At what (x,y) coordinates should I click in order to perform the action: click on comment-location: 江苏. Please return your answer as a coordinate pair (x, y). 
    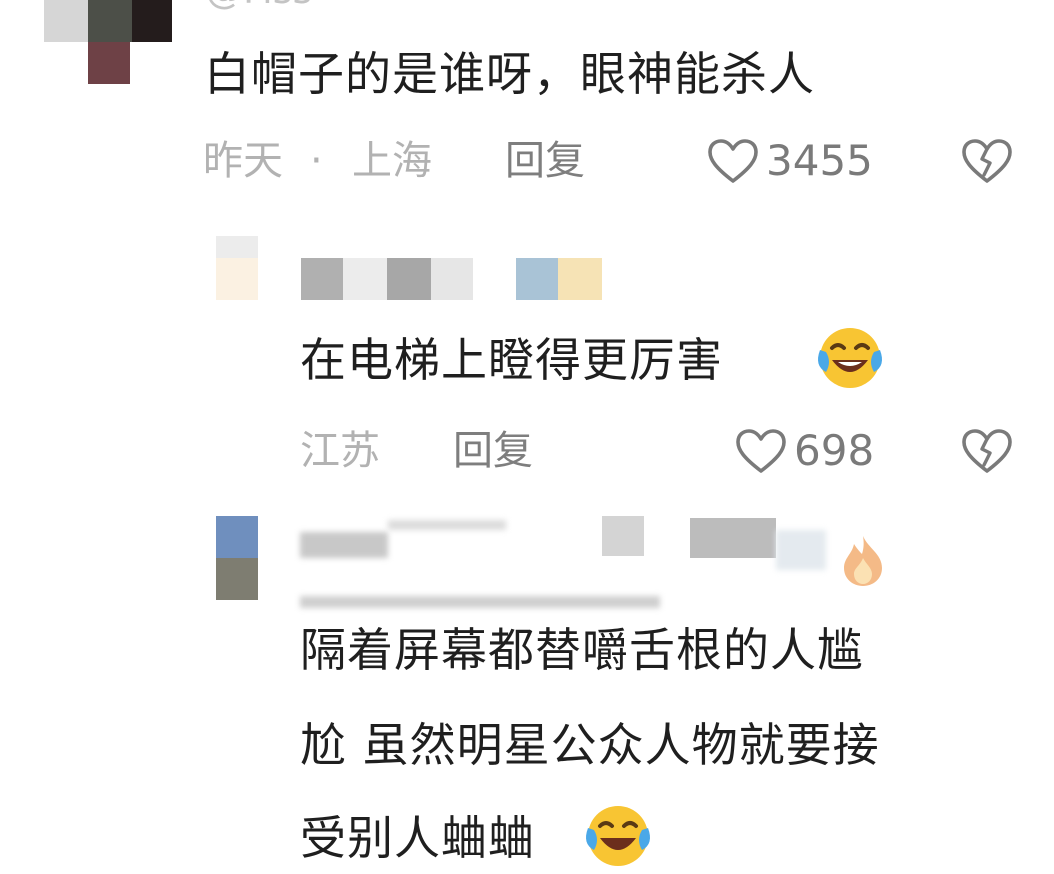
    Looking at the image, I should click on (340, 451).